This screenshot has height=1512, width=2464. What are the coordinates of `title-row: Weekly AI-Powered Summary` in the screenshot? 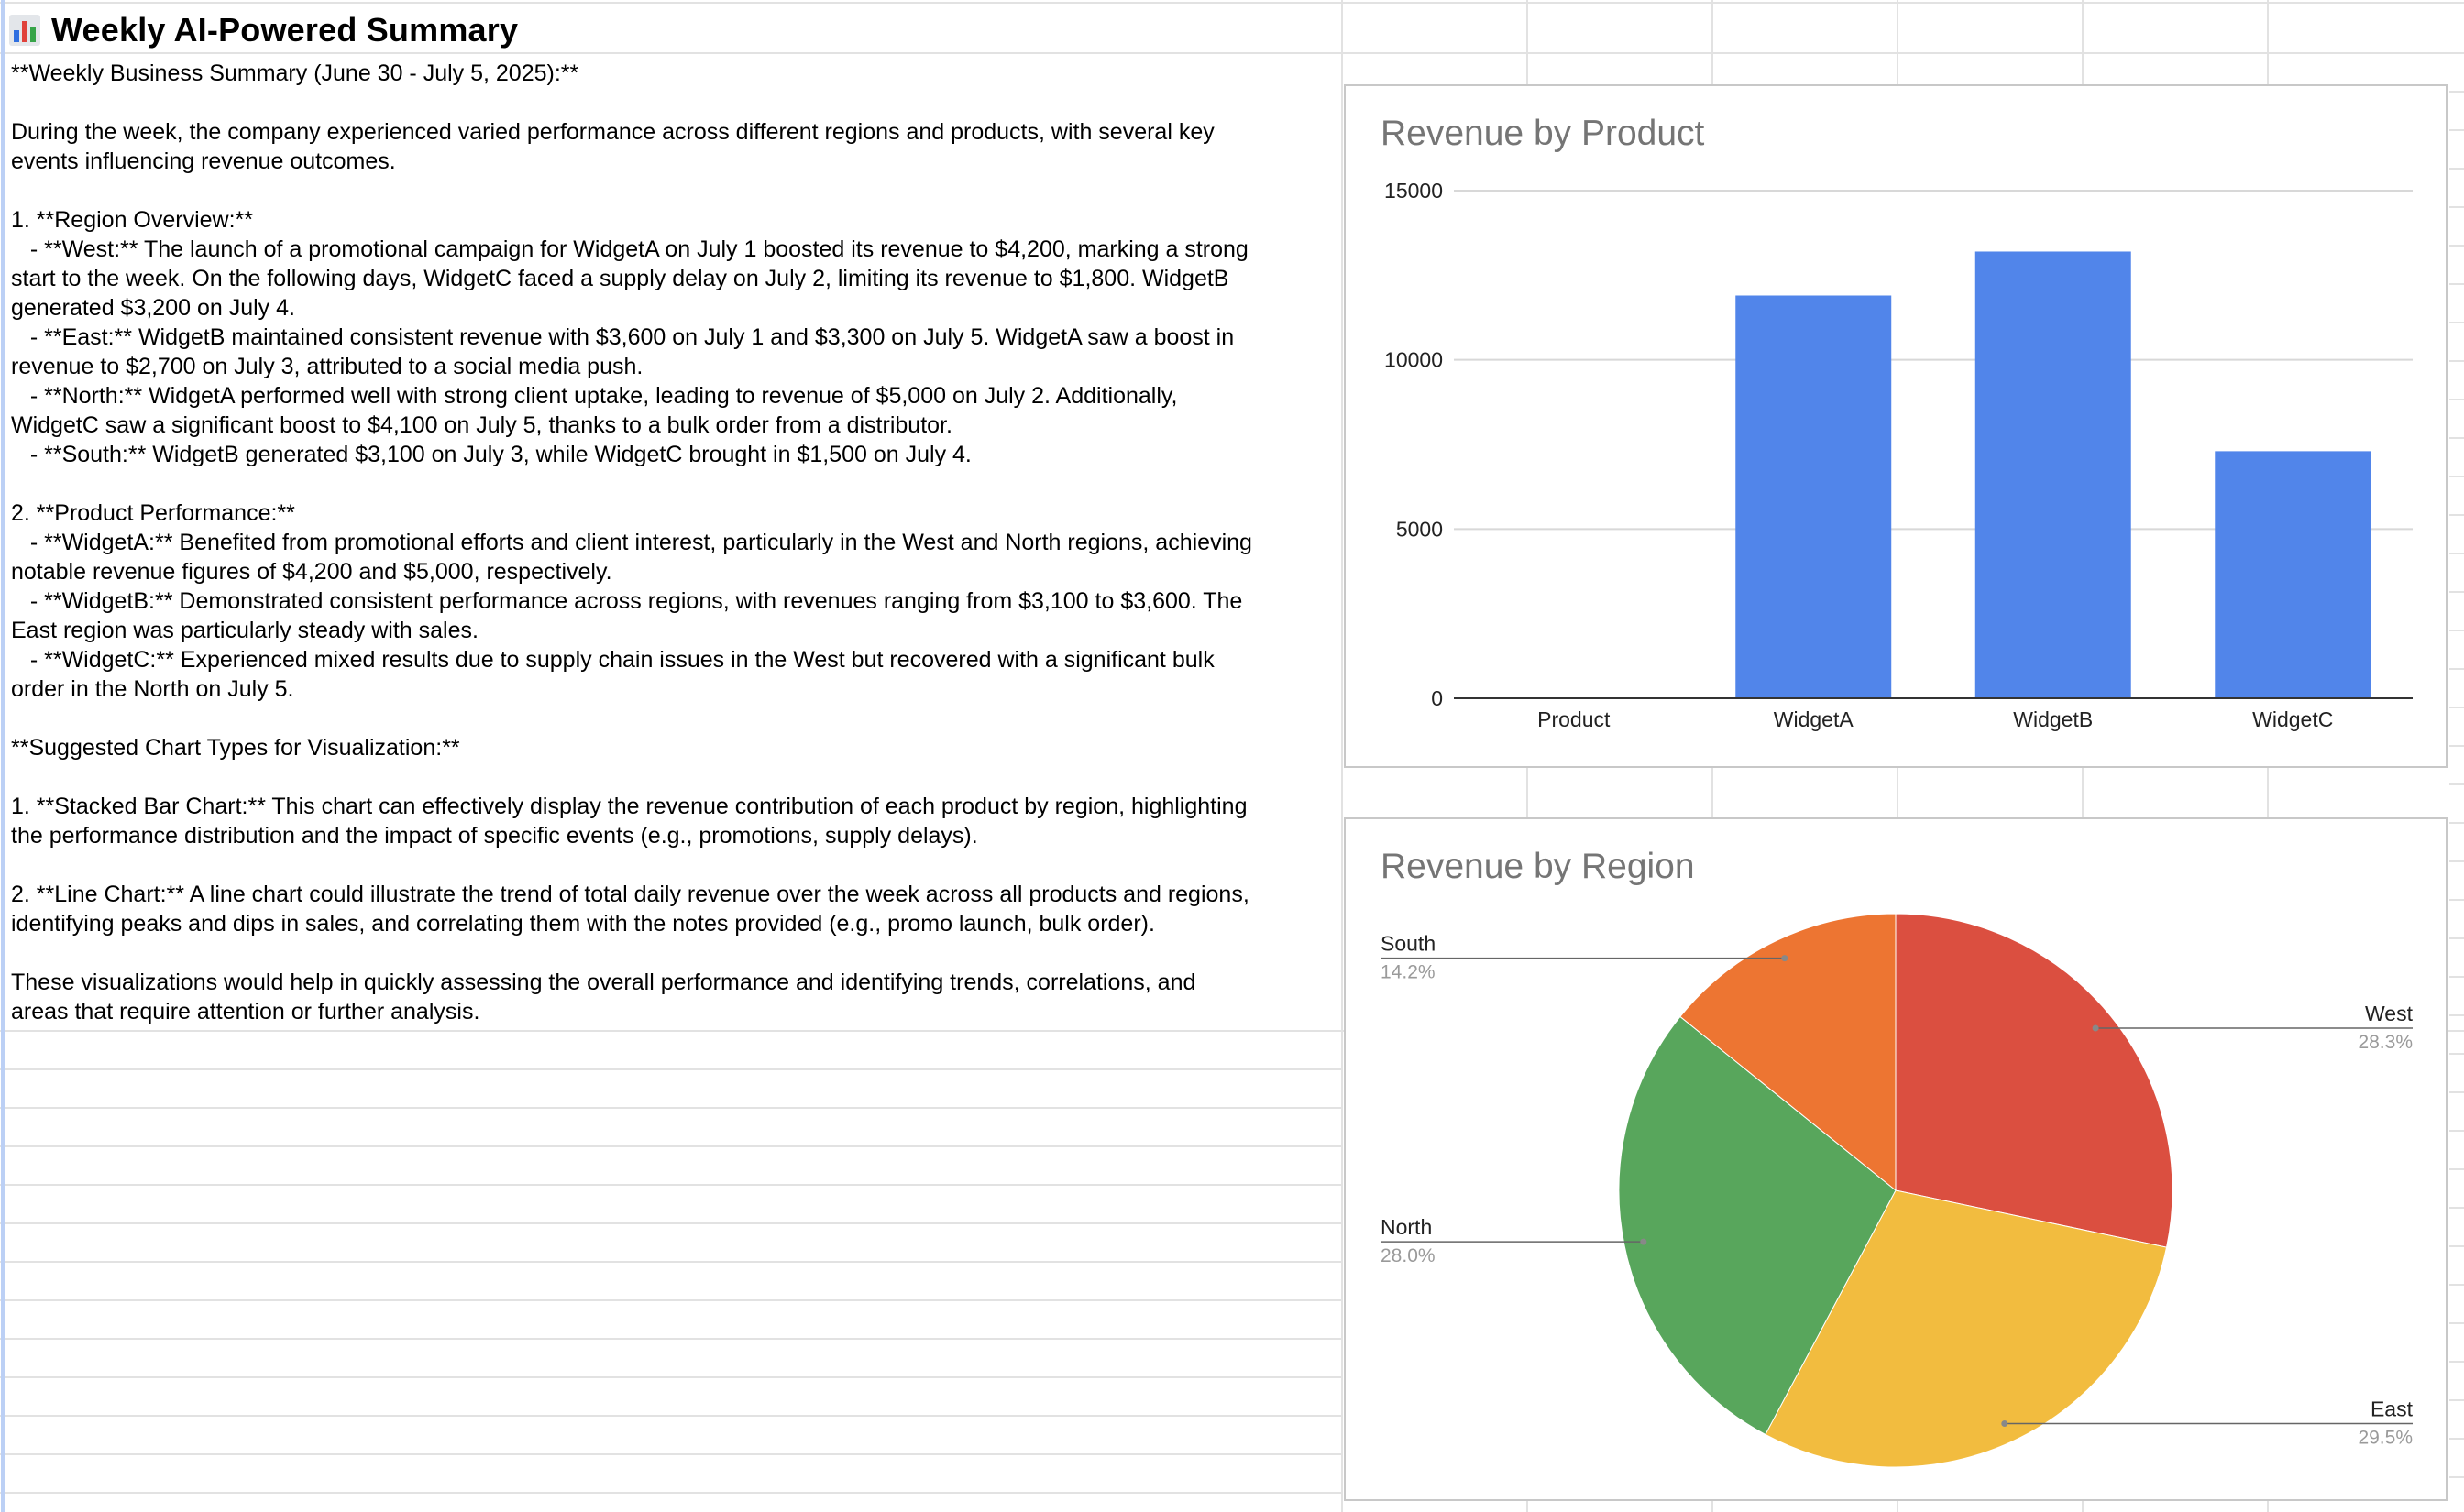 It's located at (263, 30).